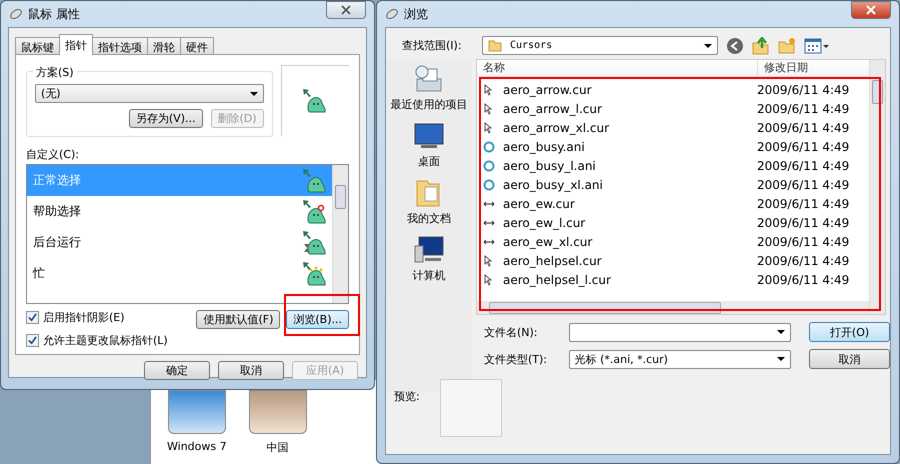 The width and height of the screenshot is (900, 464). Describe the element at coordinates (630, 261) in the screenshot. I see `file-name: aero_helpsel.cur` at that location.